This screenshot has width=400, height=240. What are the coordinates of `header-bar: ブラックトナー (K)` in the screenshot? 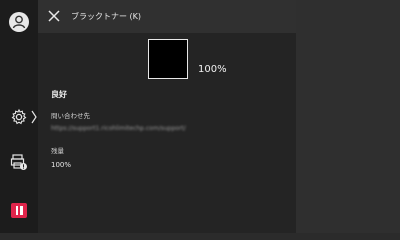 It's located at (167, 16).